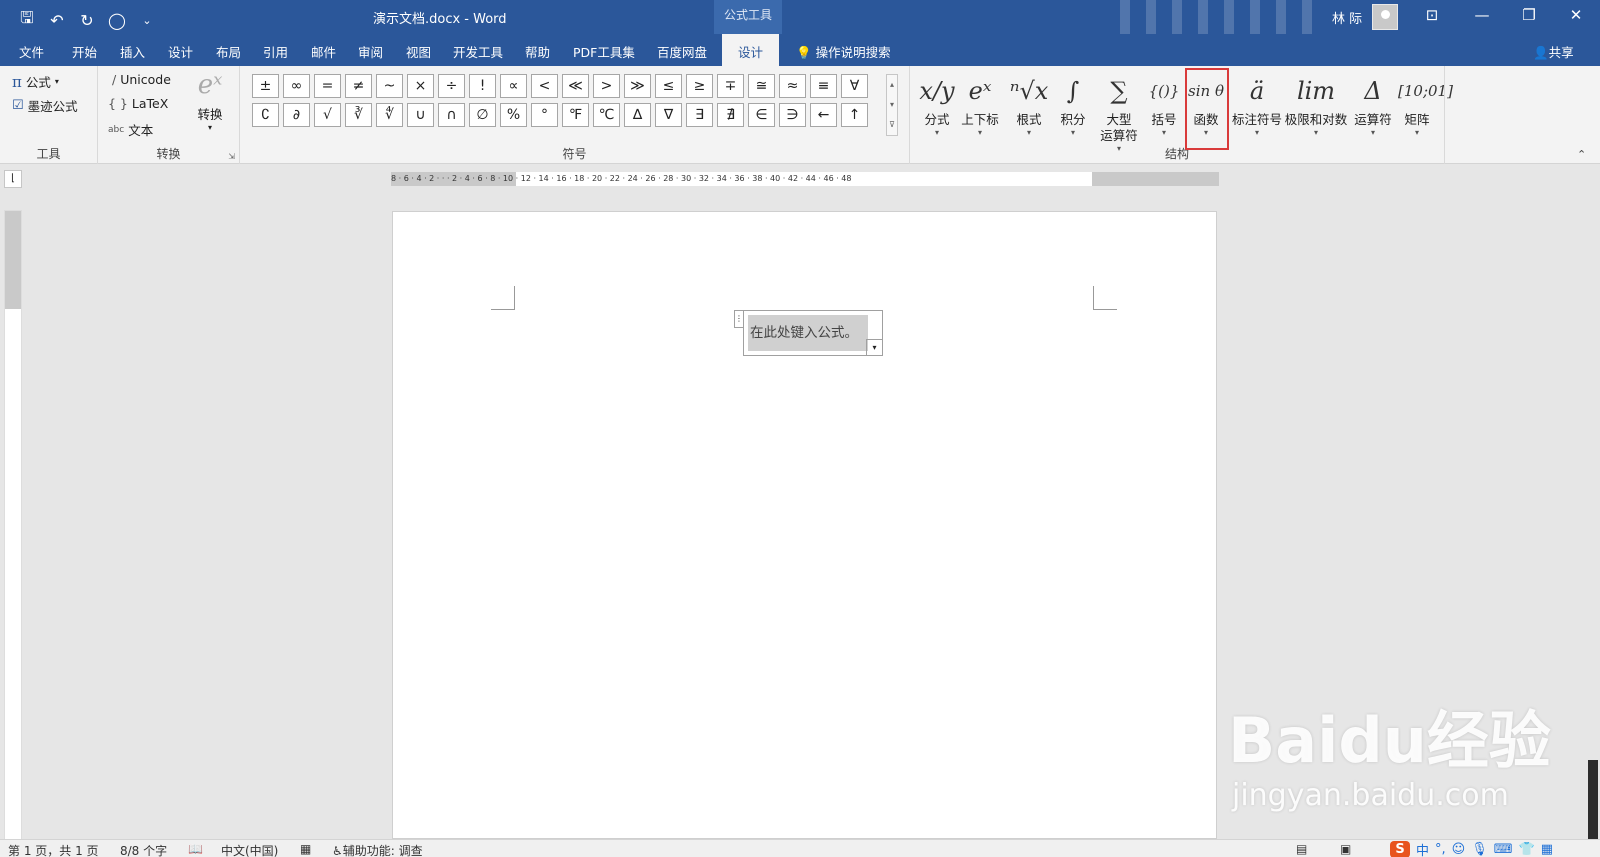 This screenshot has height=857, width=1600. I want to click on tab-file: 文件, so click(31, 51).